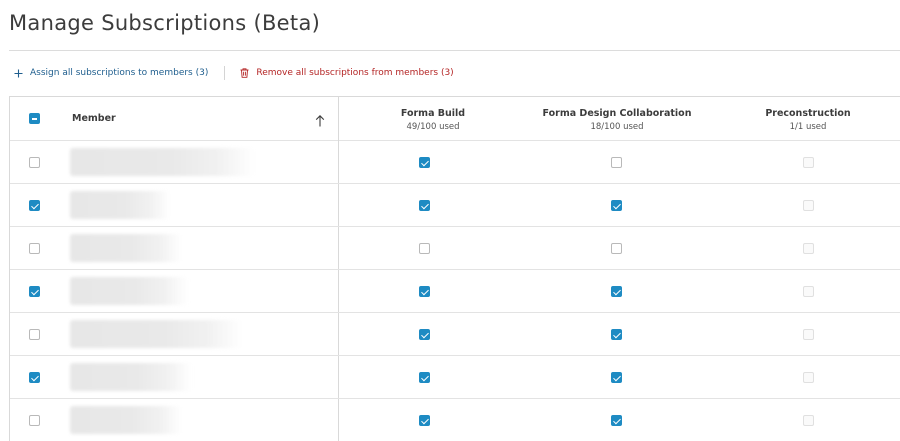  I want to click on column-usage: 49/100 used, so click(433, 127).